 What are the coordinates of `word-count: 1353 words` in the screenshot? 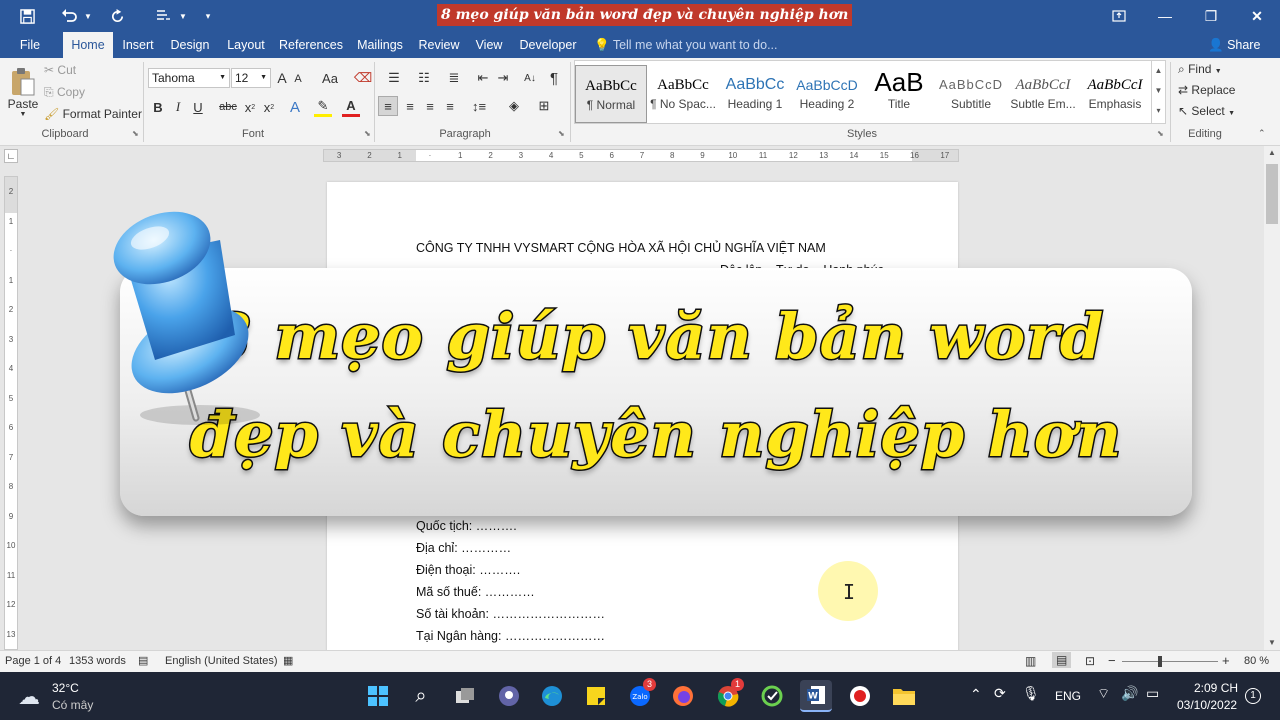 It's located at (97, 661).